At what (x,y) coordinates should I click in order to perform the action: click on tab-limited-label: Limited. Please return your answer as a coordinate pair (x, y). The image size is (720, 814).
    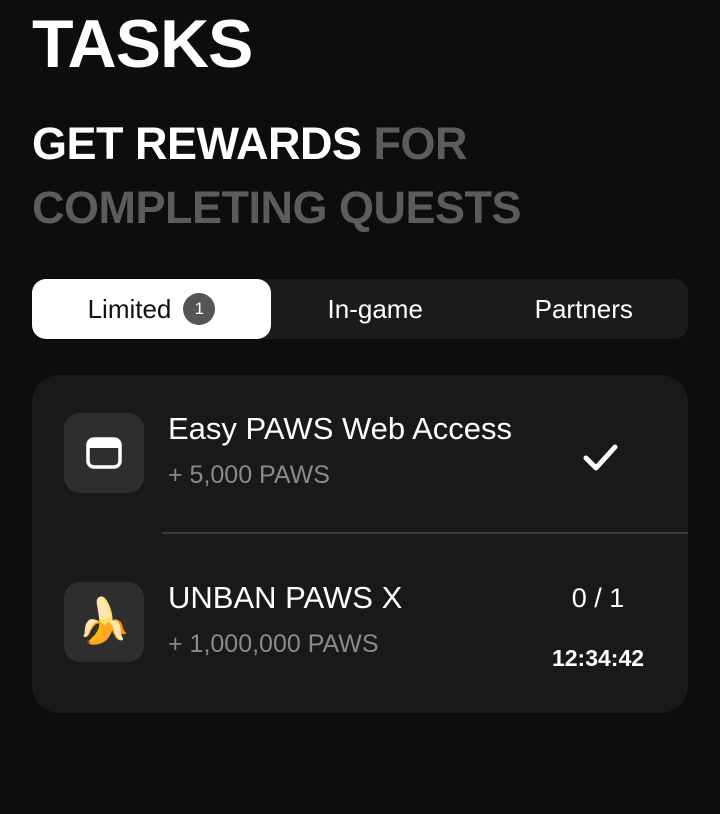
    Looking at the image, I should click on (129, 308).